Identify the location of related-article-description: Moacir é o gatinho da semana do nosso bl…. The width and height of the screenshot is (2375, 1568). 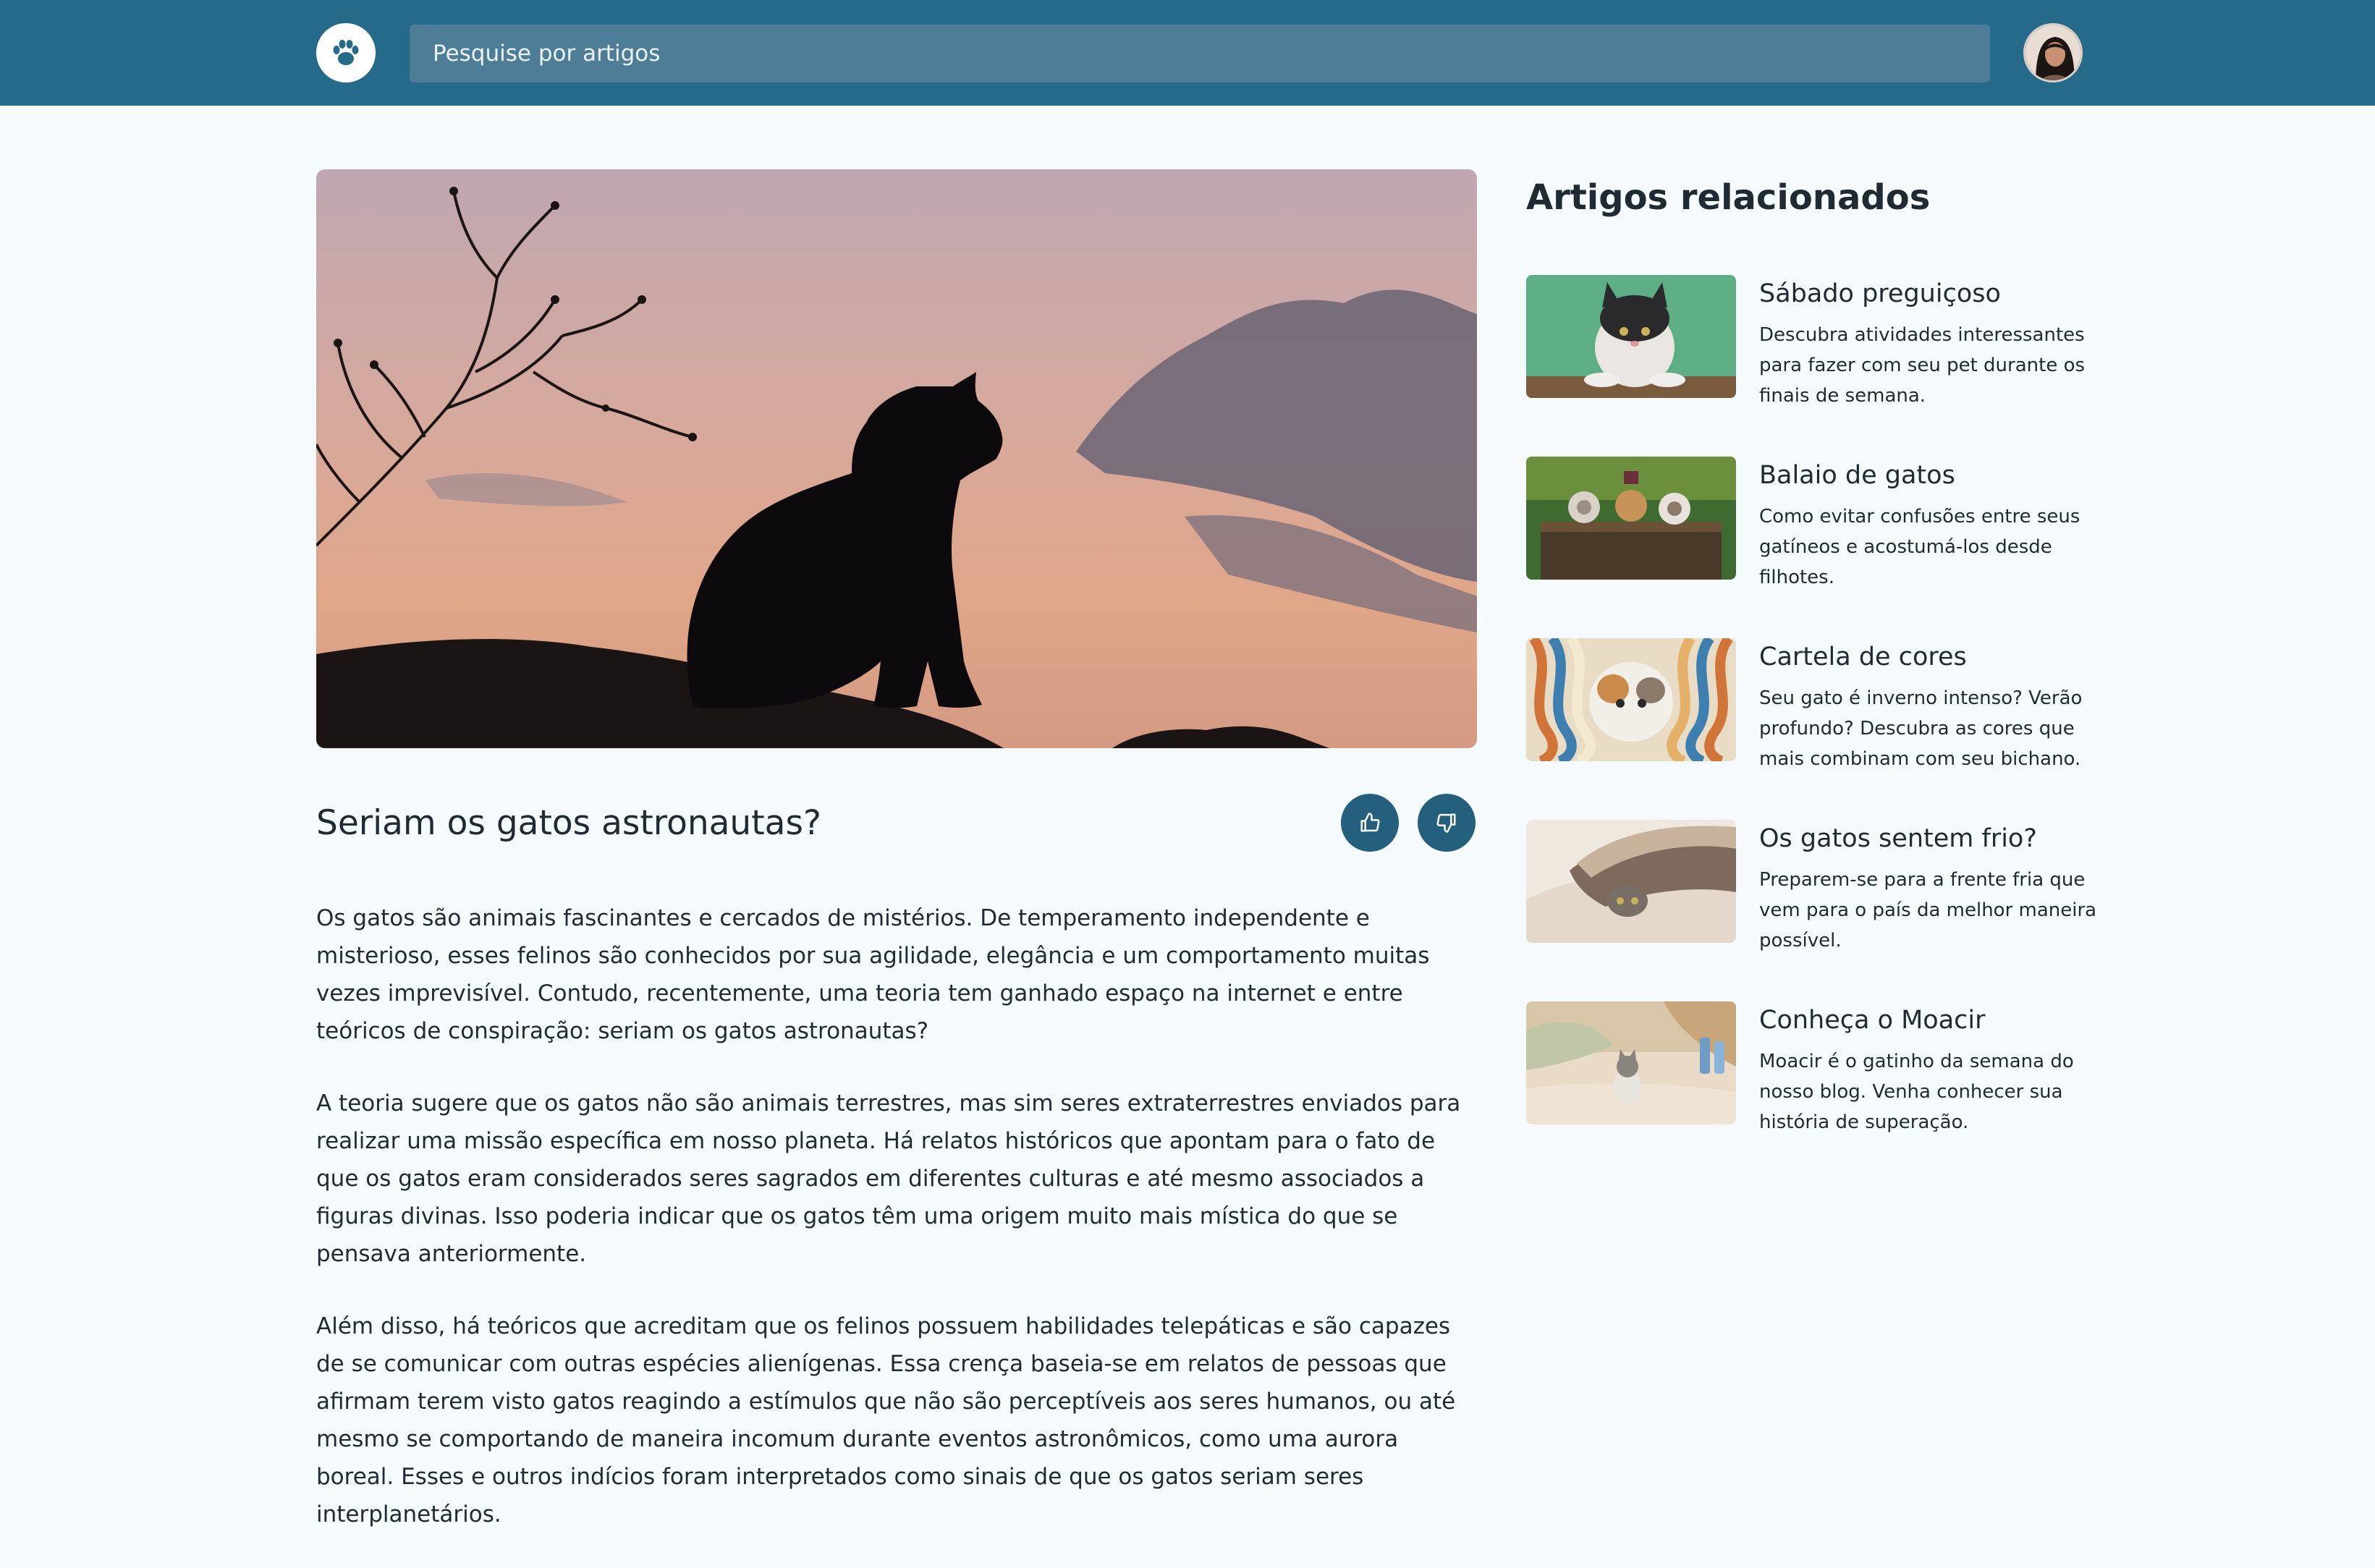
(1916, 1092).